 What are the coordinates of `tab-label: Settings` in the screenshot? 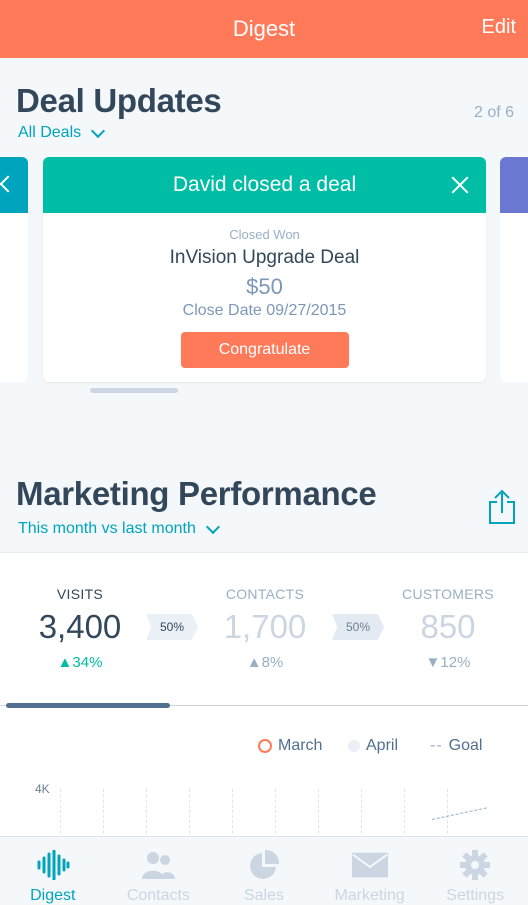 It's located at (475, 895).